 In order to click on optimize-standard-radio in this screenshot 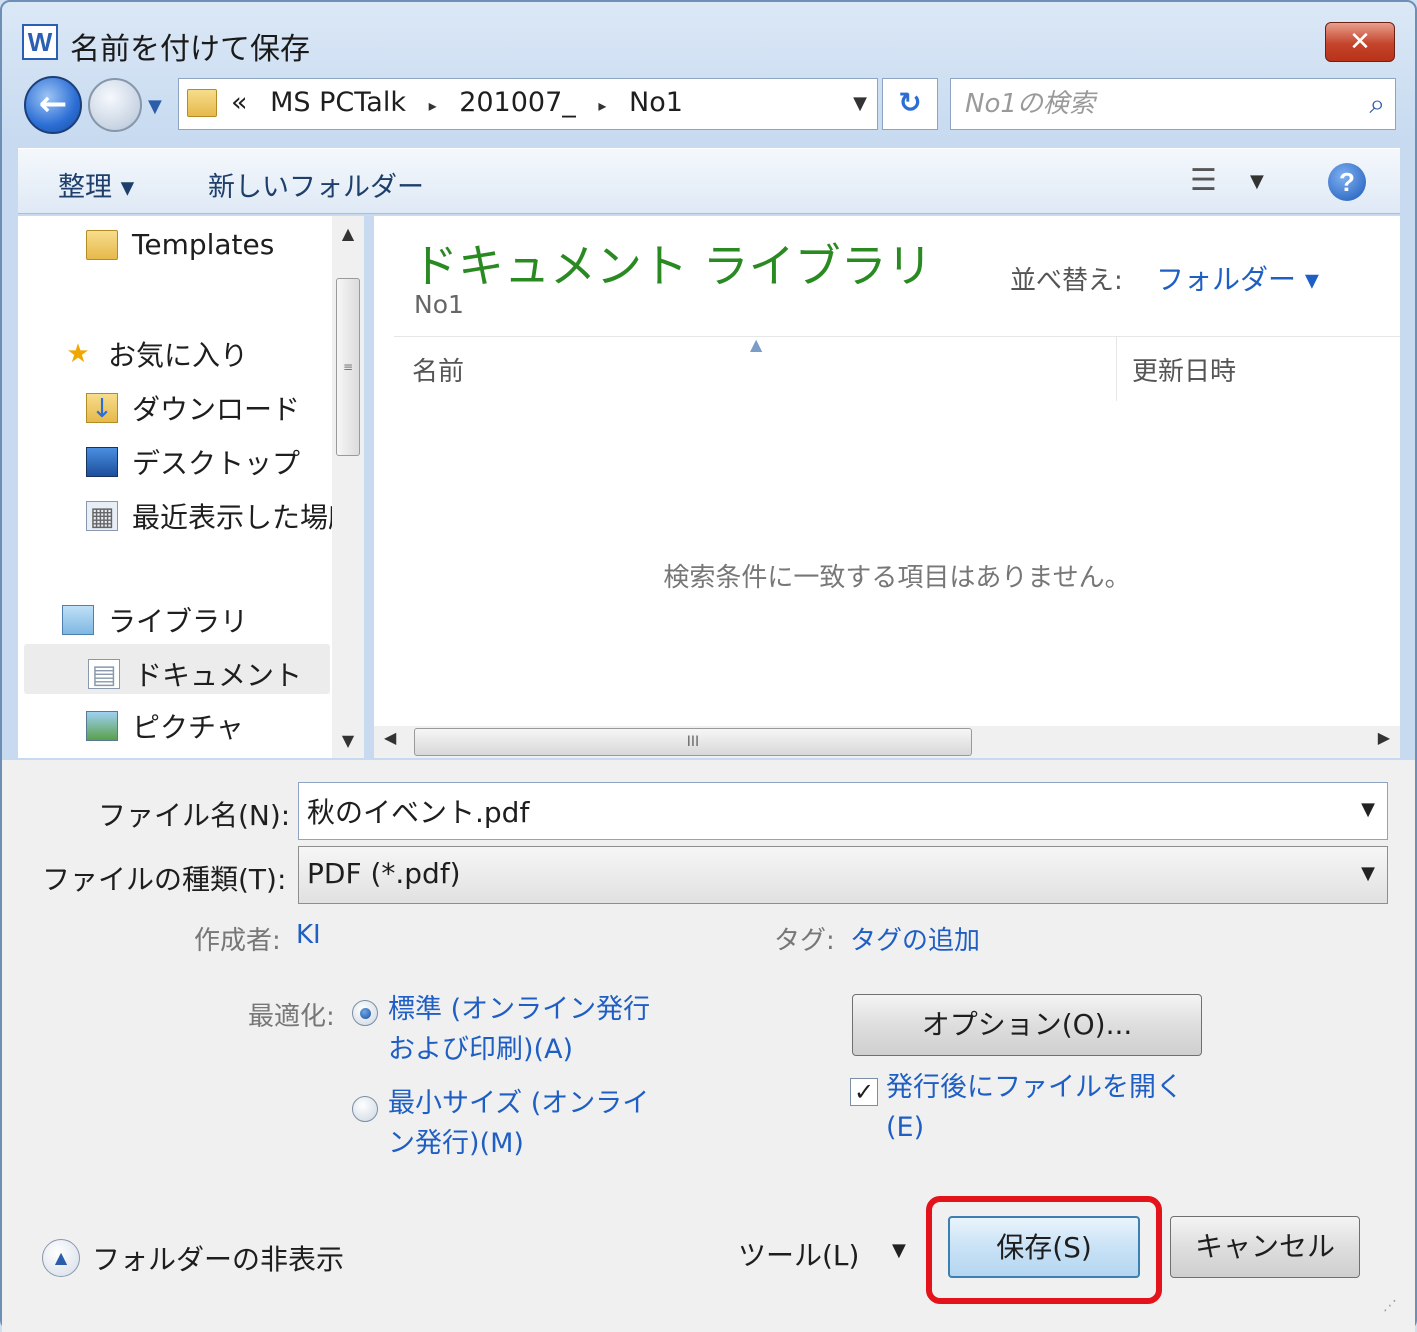, I will do `click(365, 1013)`.